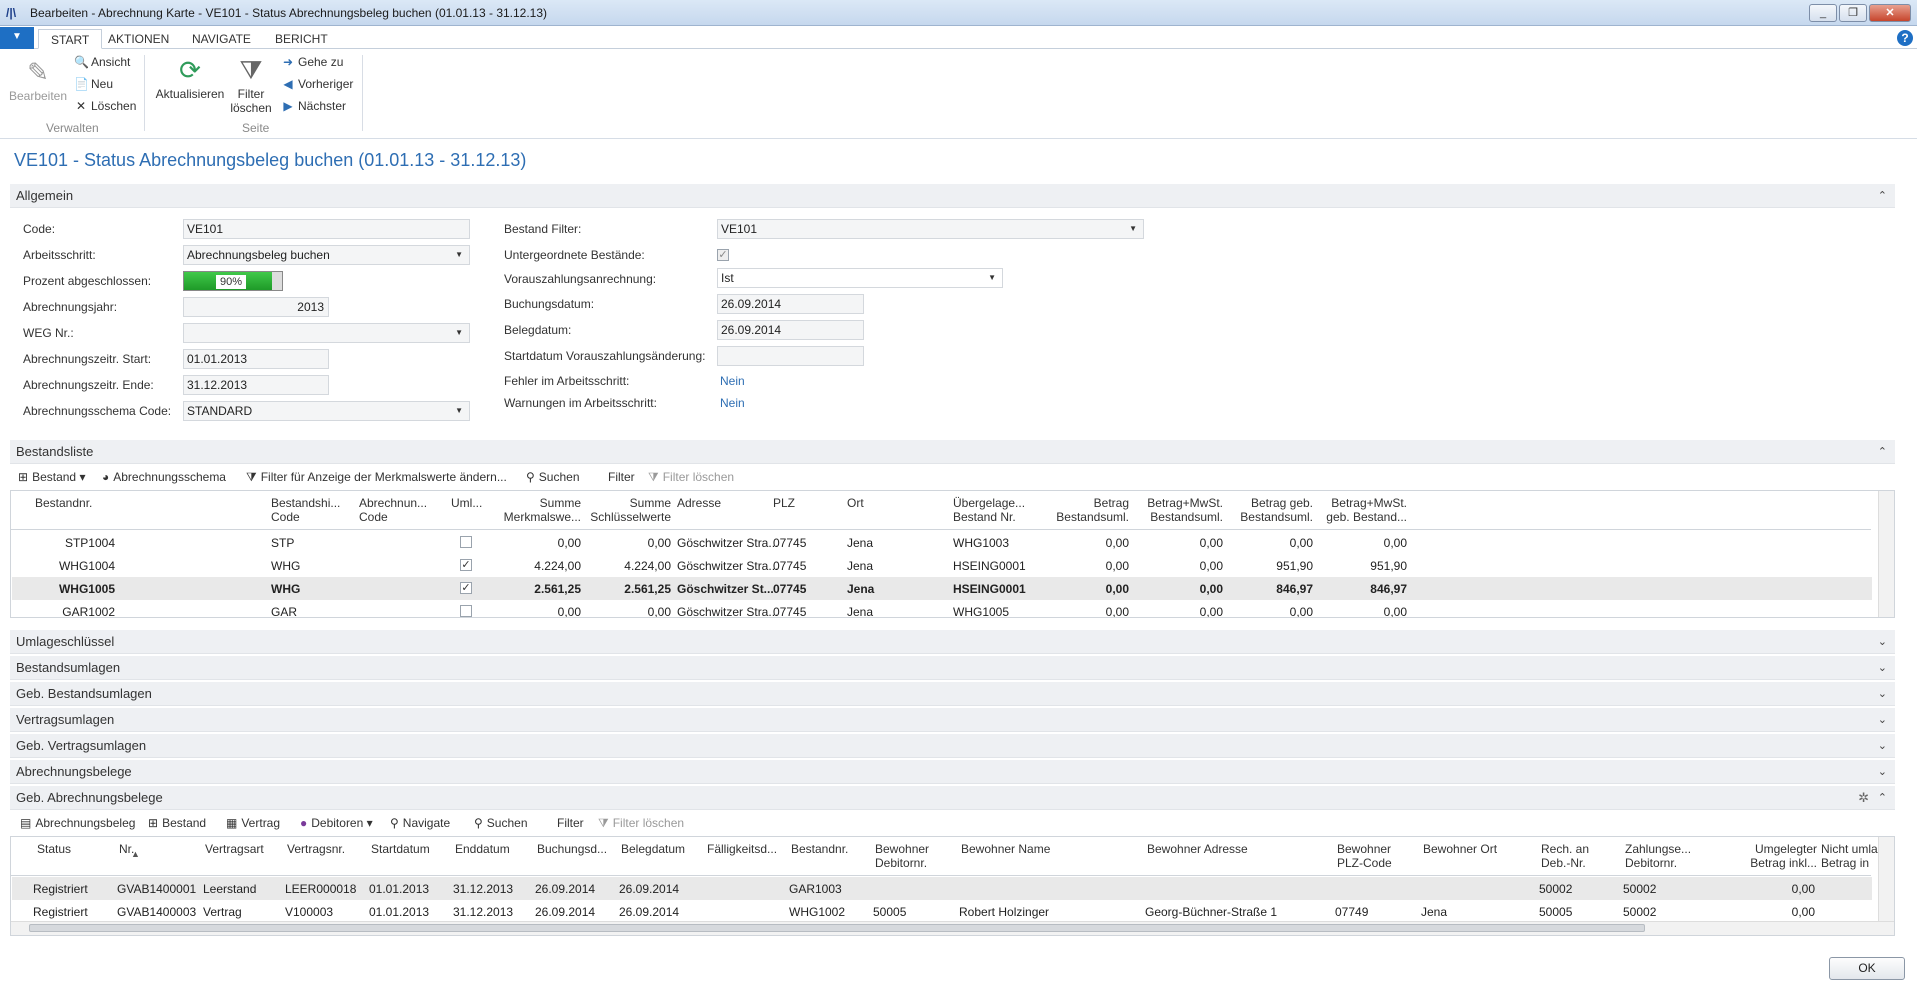 The height and width of the screenshot is (989, 1917). Describe the element at coordinates (837, 928) in the screenshot. I see `horizontal-scroll-thumb` at that location.